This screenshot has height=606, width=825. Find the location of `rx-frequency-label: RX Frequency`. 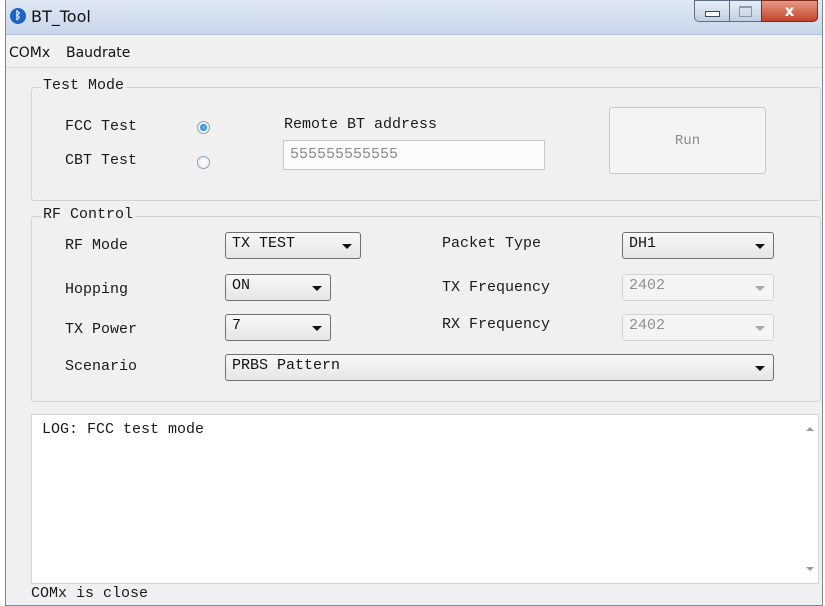

rx-frequency-label: RX Frequency is located at coordinates (496, 324).